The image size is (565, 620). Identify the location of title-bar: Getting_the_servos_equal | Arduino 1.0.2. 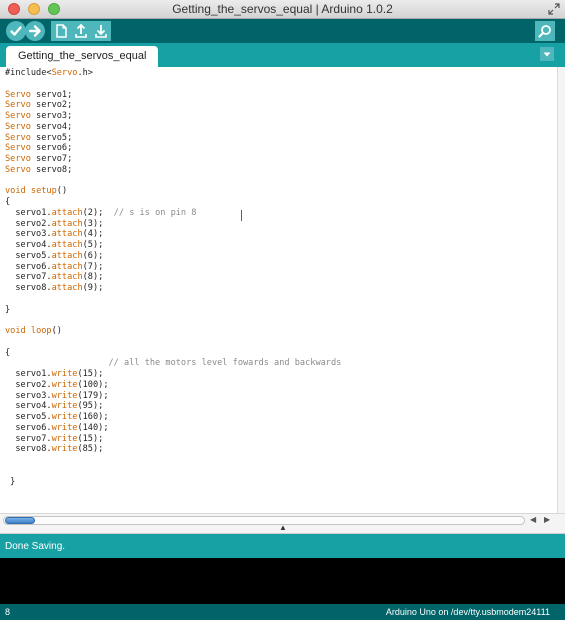
(282, 9).